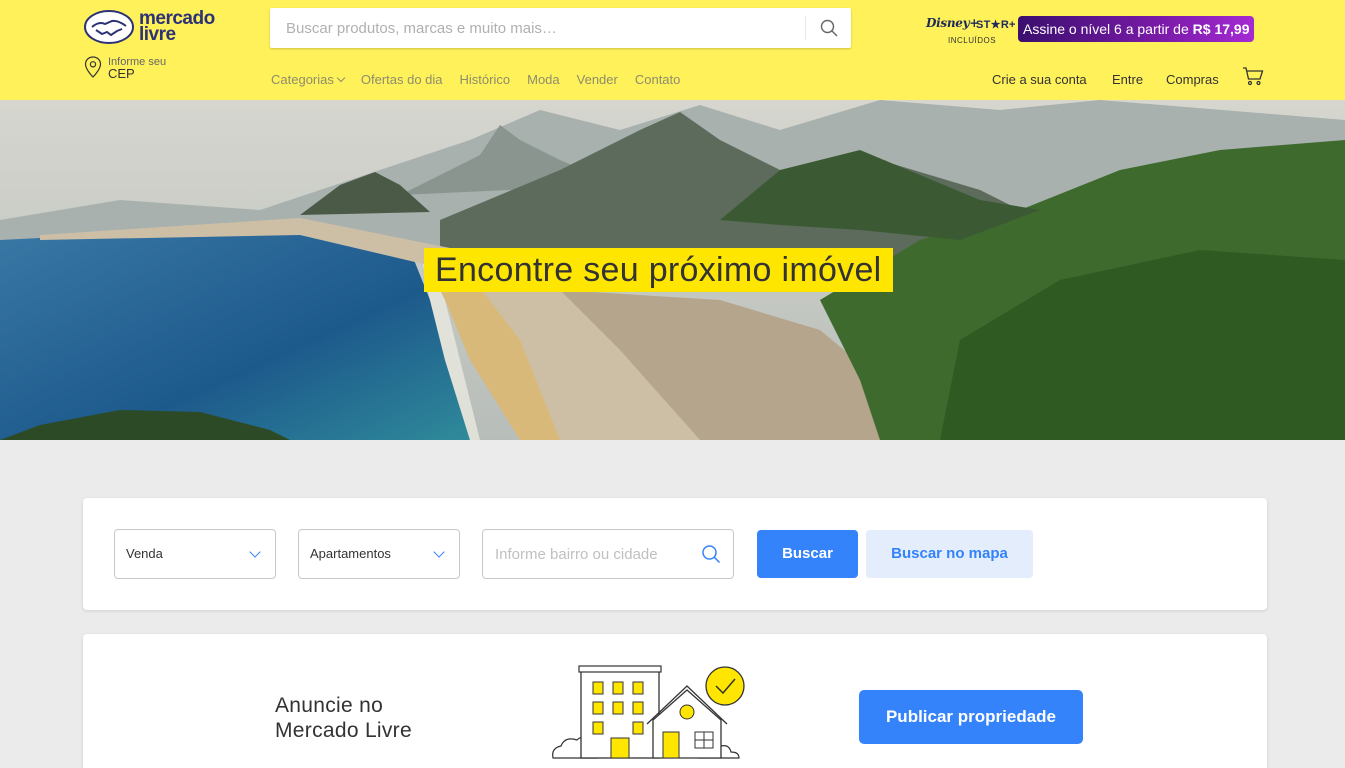  Describe the element at coordinates (949, 554) in the screenshot. I see `search-on-map-button: Buscar no mapa` at that location.